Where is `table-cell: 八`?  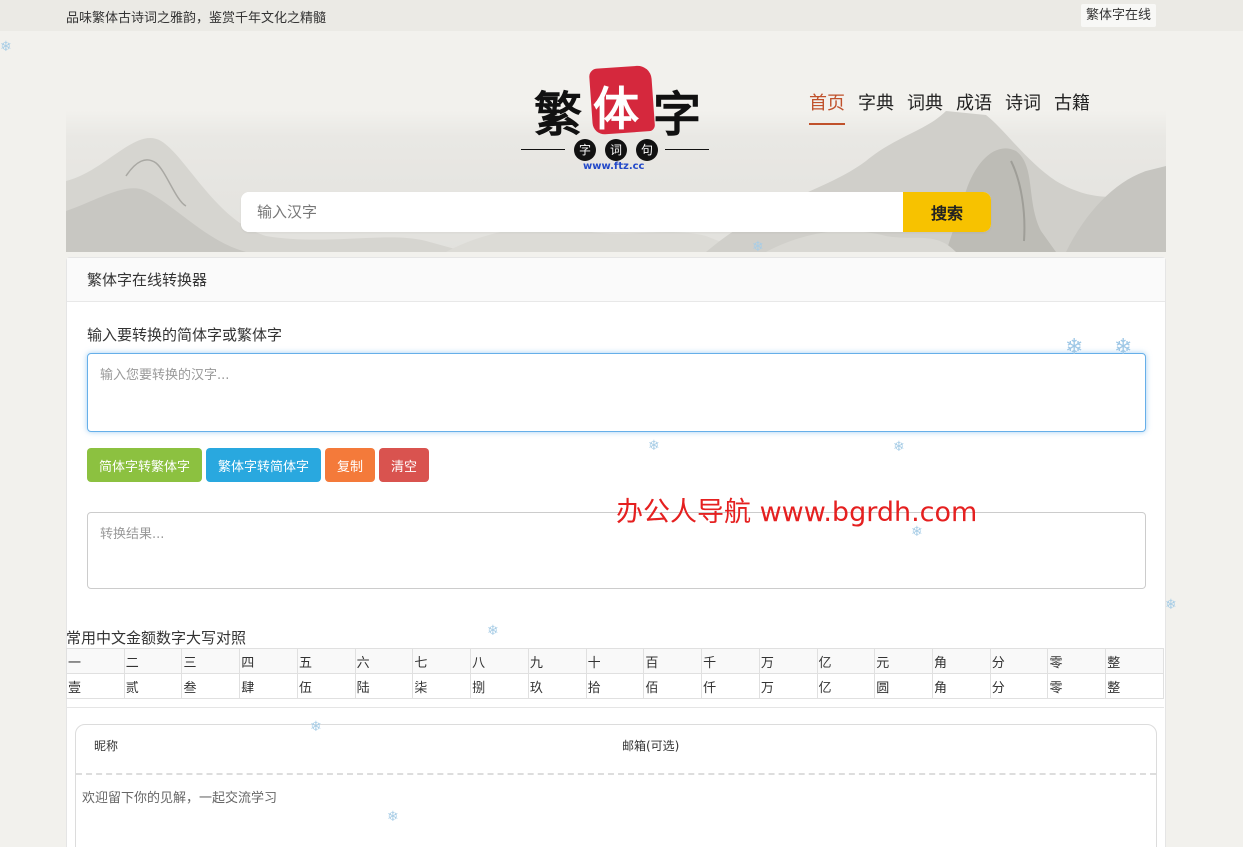 table-cell: 八 is located at coordinates (499, 661).